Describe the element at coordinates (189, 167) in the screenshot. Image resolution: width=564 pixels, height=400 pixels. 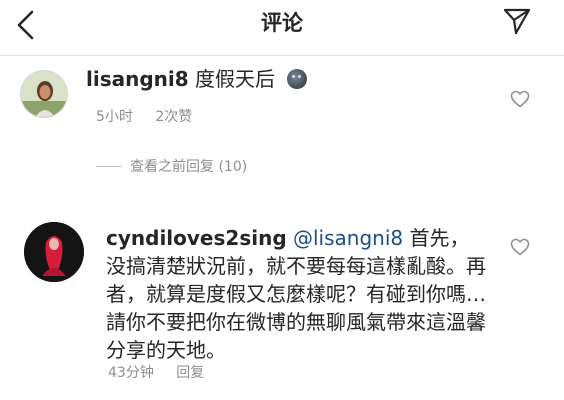
I see `view-replies-label: 查看之前回复 (10)` at that location.